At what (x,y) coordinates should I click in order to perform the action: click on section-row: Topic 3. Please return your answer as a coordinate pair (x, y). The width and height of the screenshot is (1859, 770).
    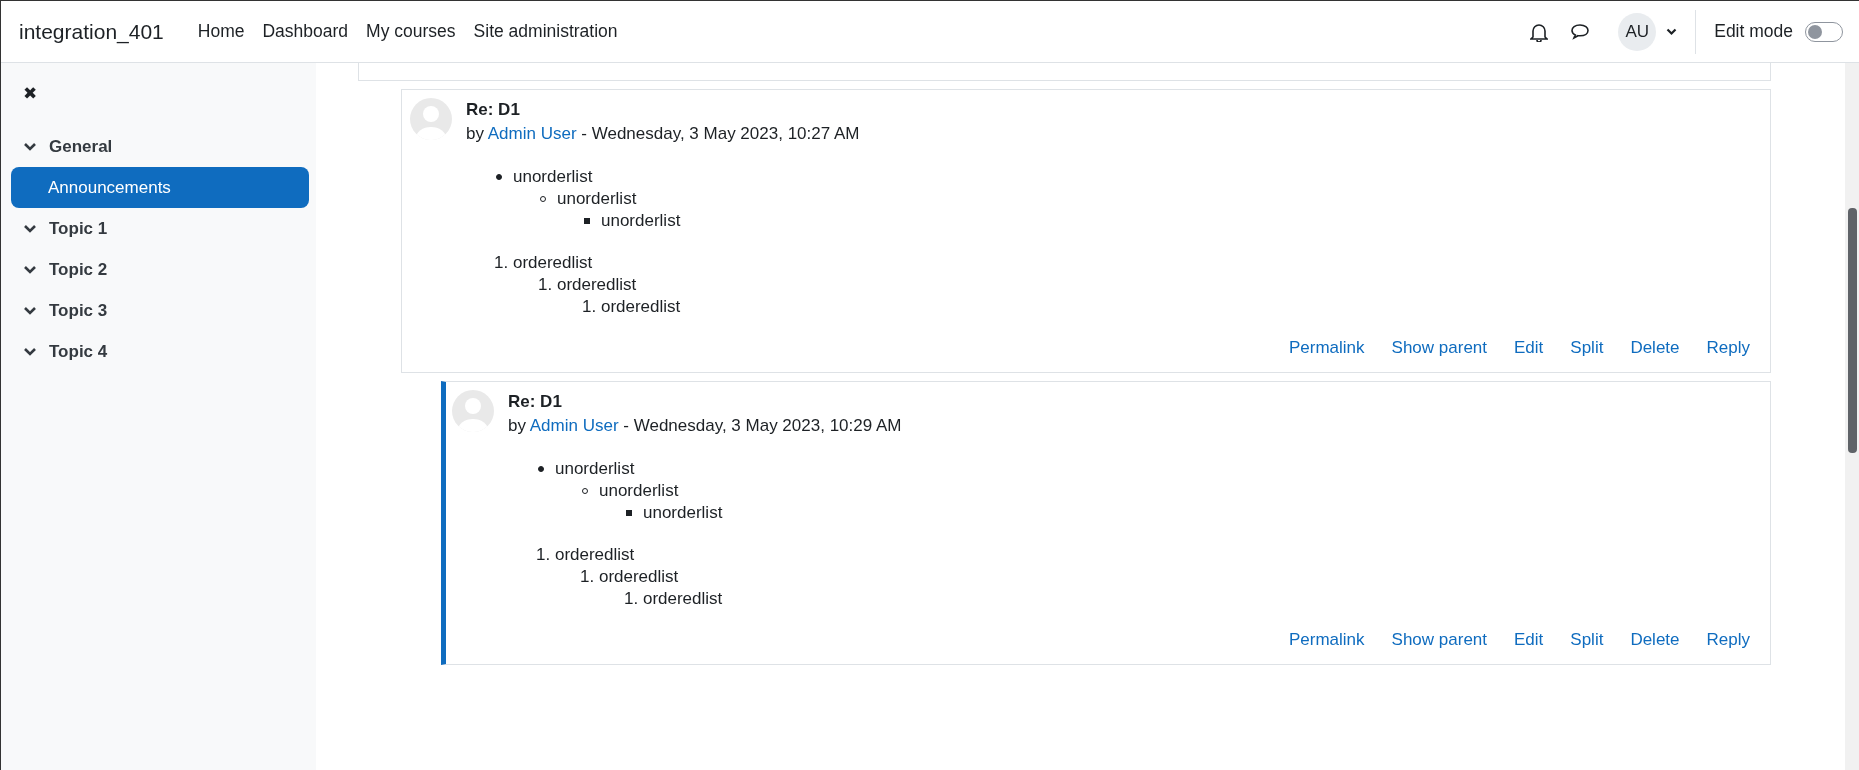
    Looking at the image, I should click on (160, 310).